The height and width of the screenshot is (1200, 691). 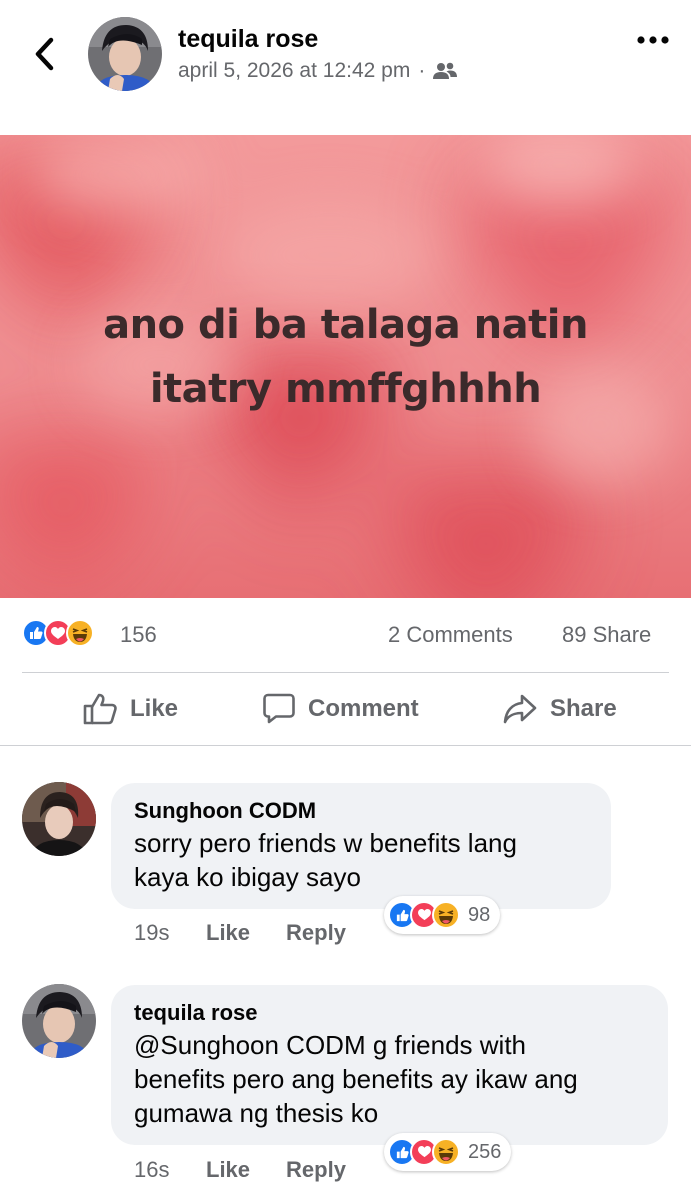 What do you see at coordinates (520, 709) in the screenshot?
I see `share-arrow-icon` at bounding box center [520, 709].